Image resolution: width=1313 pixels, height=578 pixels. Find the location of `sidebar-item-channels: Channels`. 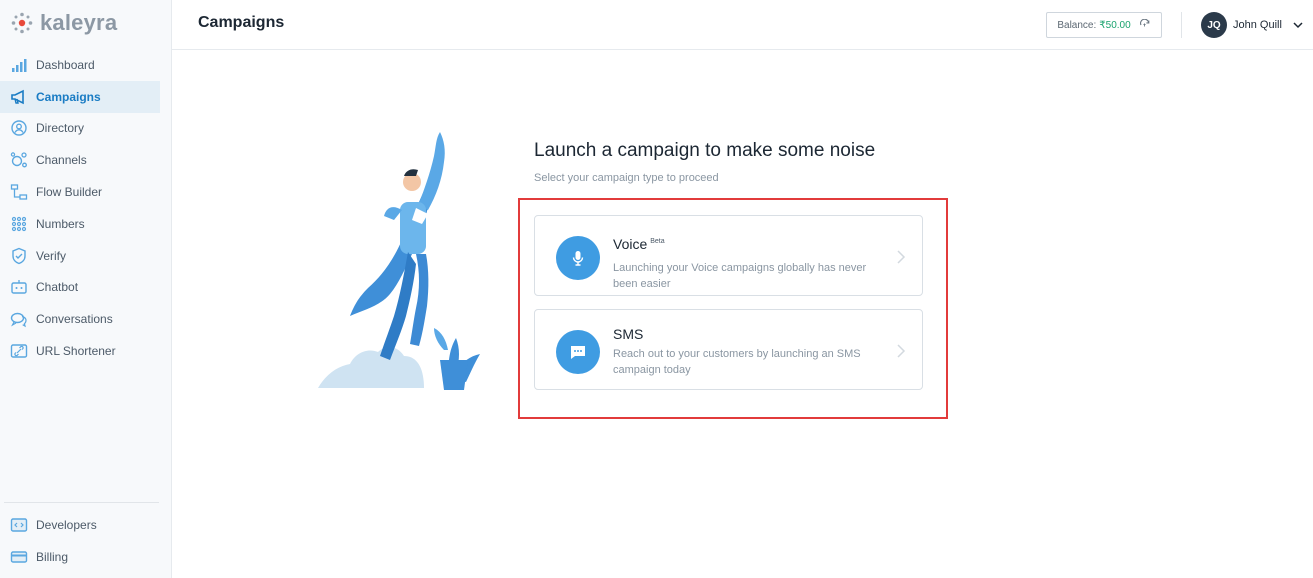

sidebar-item-channels: Channels is located at coordinates (80, 160).